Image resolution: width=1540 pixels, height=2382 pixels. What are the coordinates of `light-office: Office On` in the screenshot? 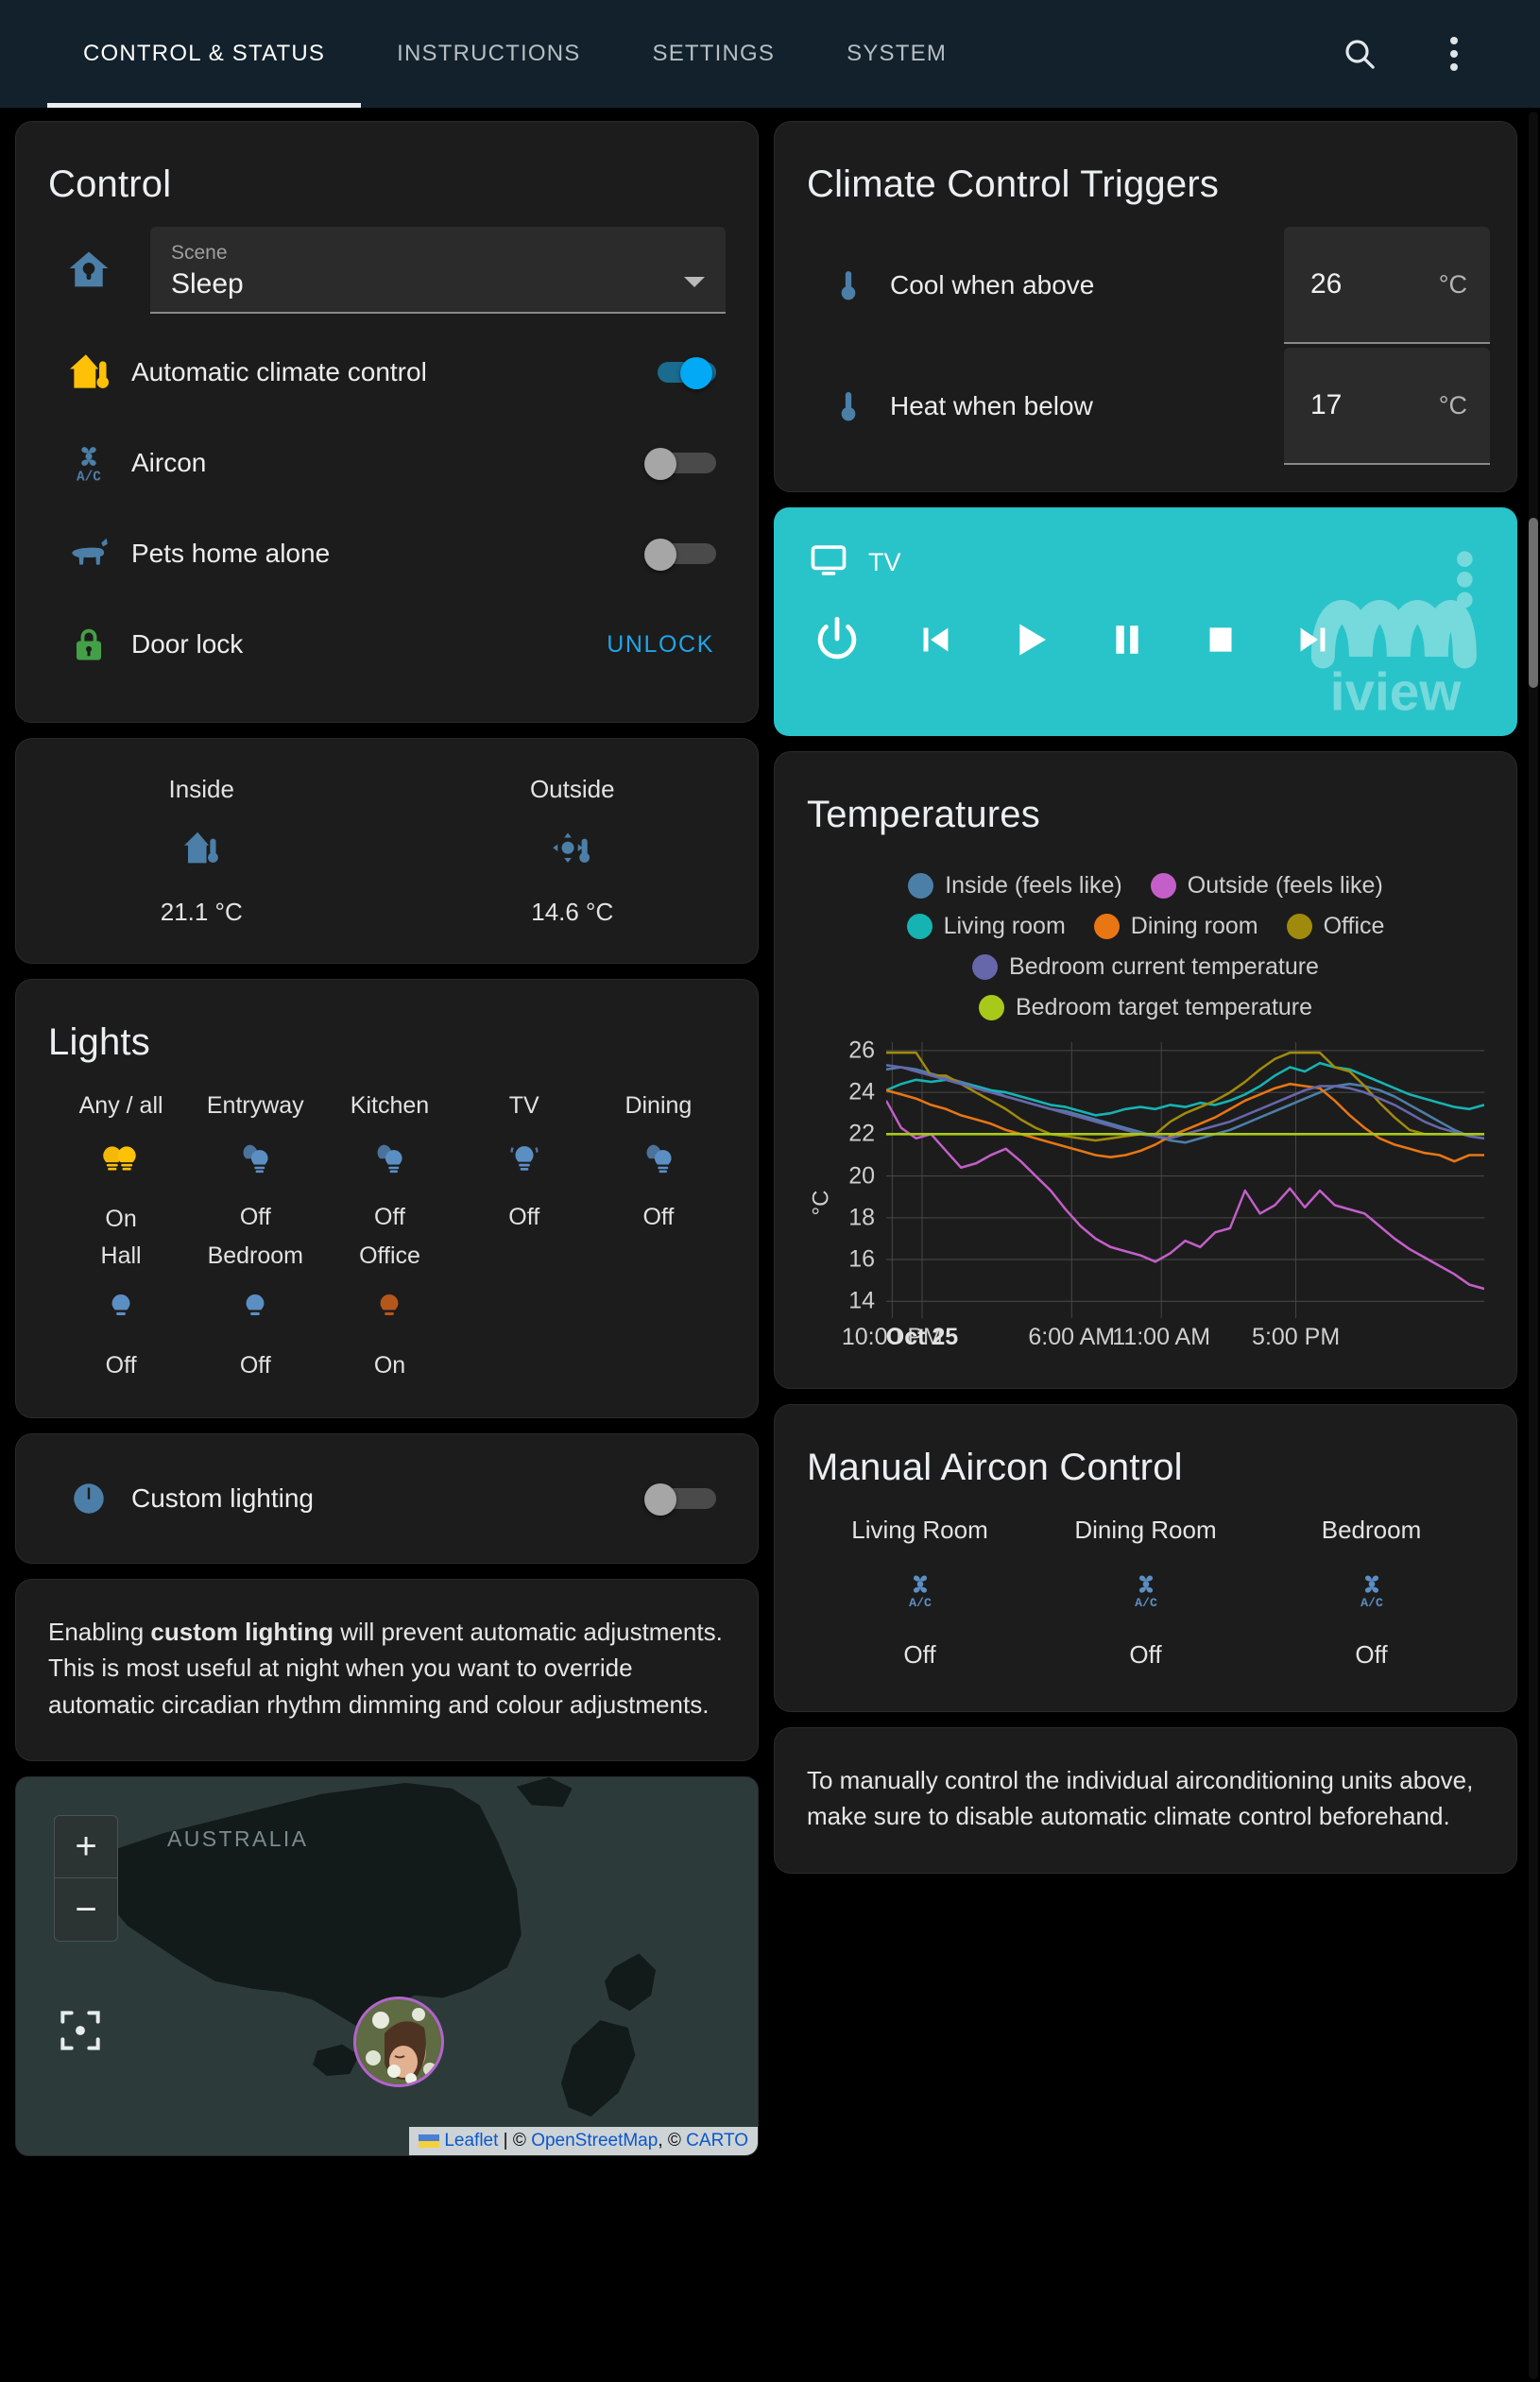 It's located at (389, 1311).